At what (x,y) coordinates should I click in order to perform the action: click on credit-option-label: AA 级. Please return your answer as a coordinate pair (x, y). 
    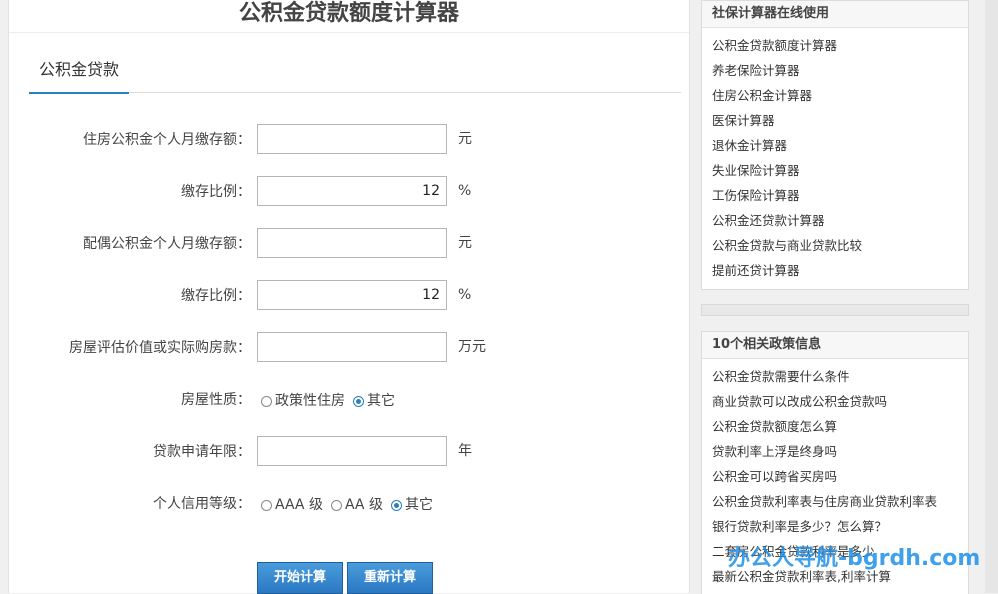
    Looking at the image, I should click on (363, 505).